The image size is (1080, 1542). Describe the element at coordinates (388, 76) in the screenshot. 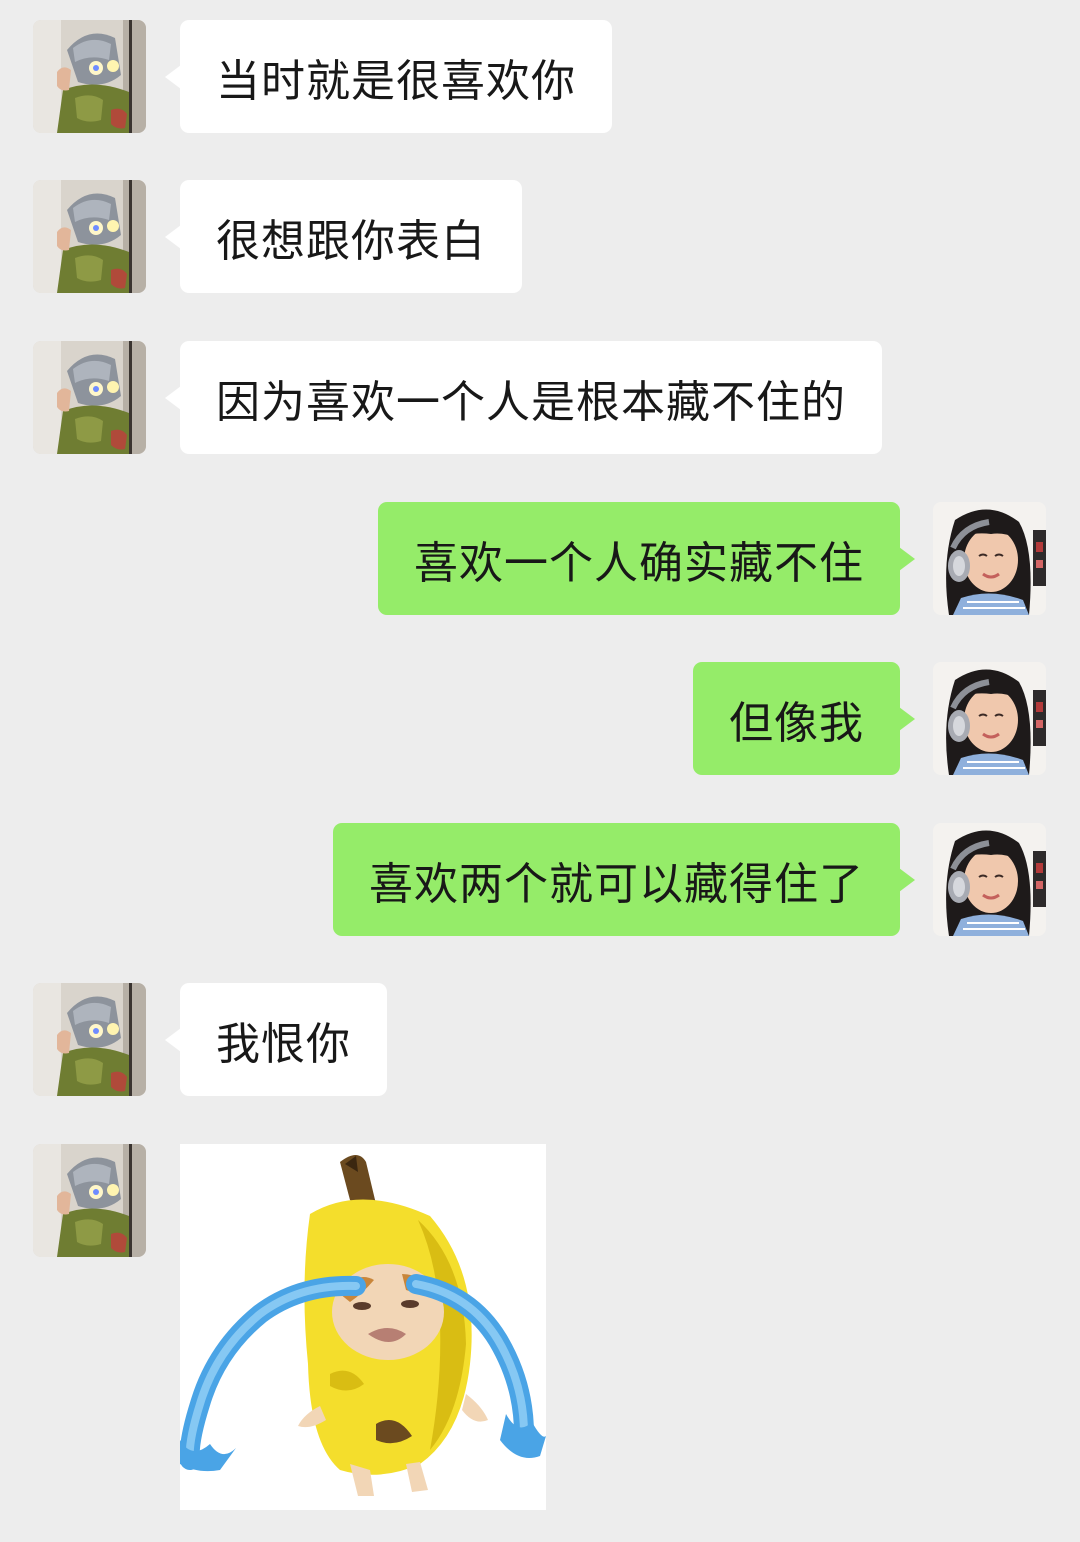

I see `incoming-message-bubble: 当时就是很喜欢你` at that location.